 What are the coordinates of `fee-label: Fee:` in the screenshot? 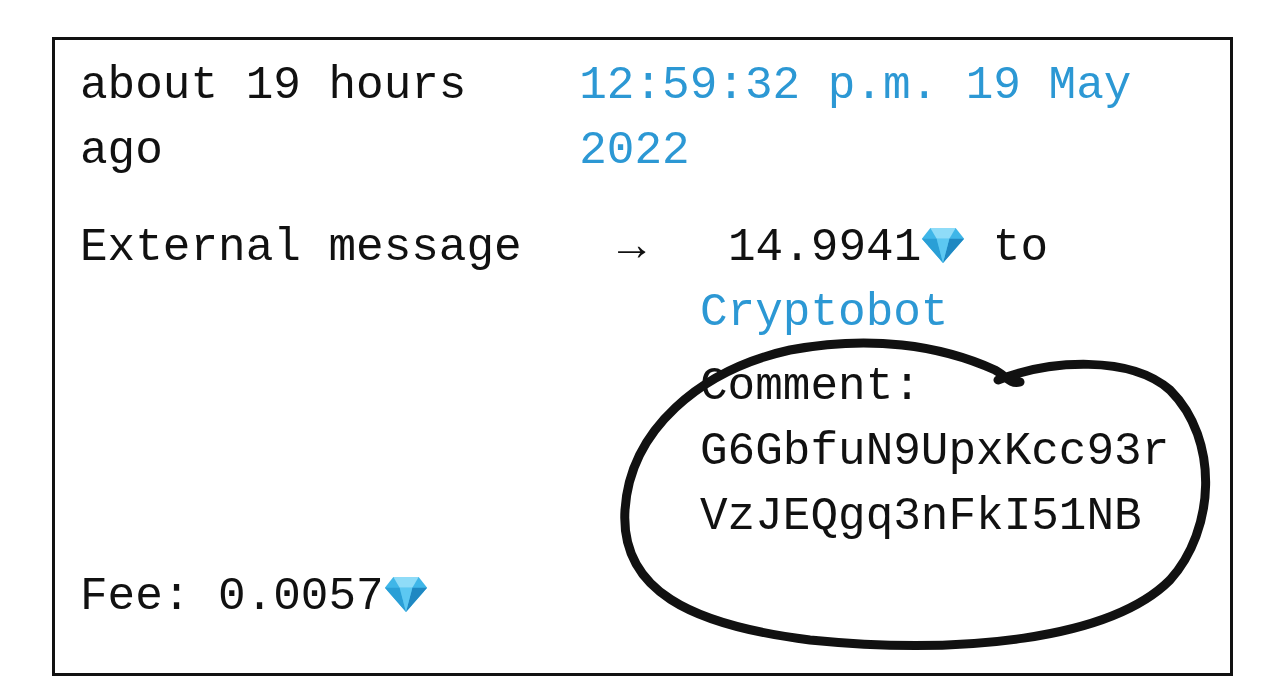 It's located at (135, 597).